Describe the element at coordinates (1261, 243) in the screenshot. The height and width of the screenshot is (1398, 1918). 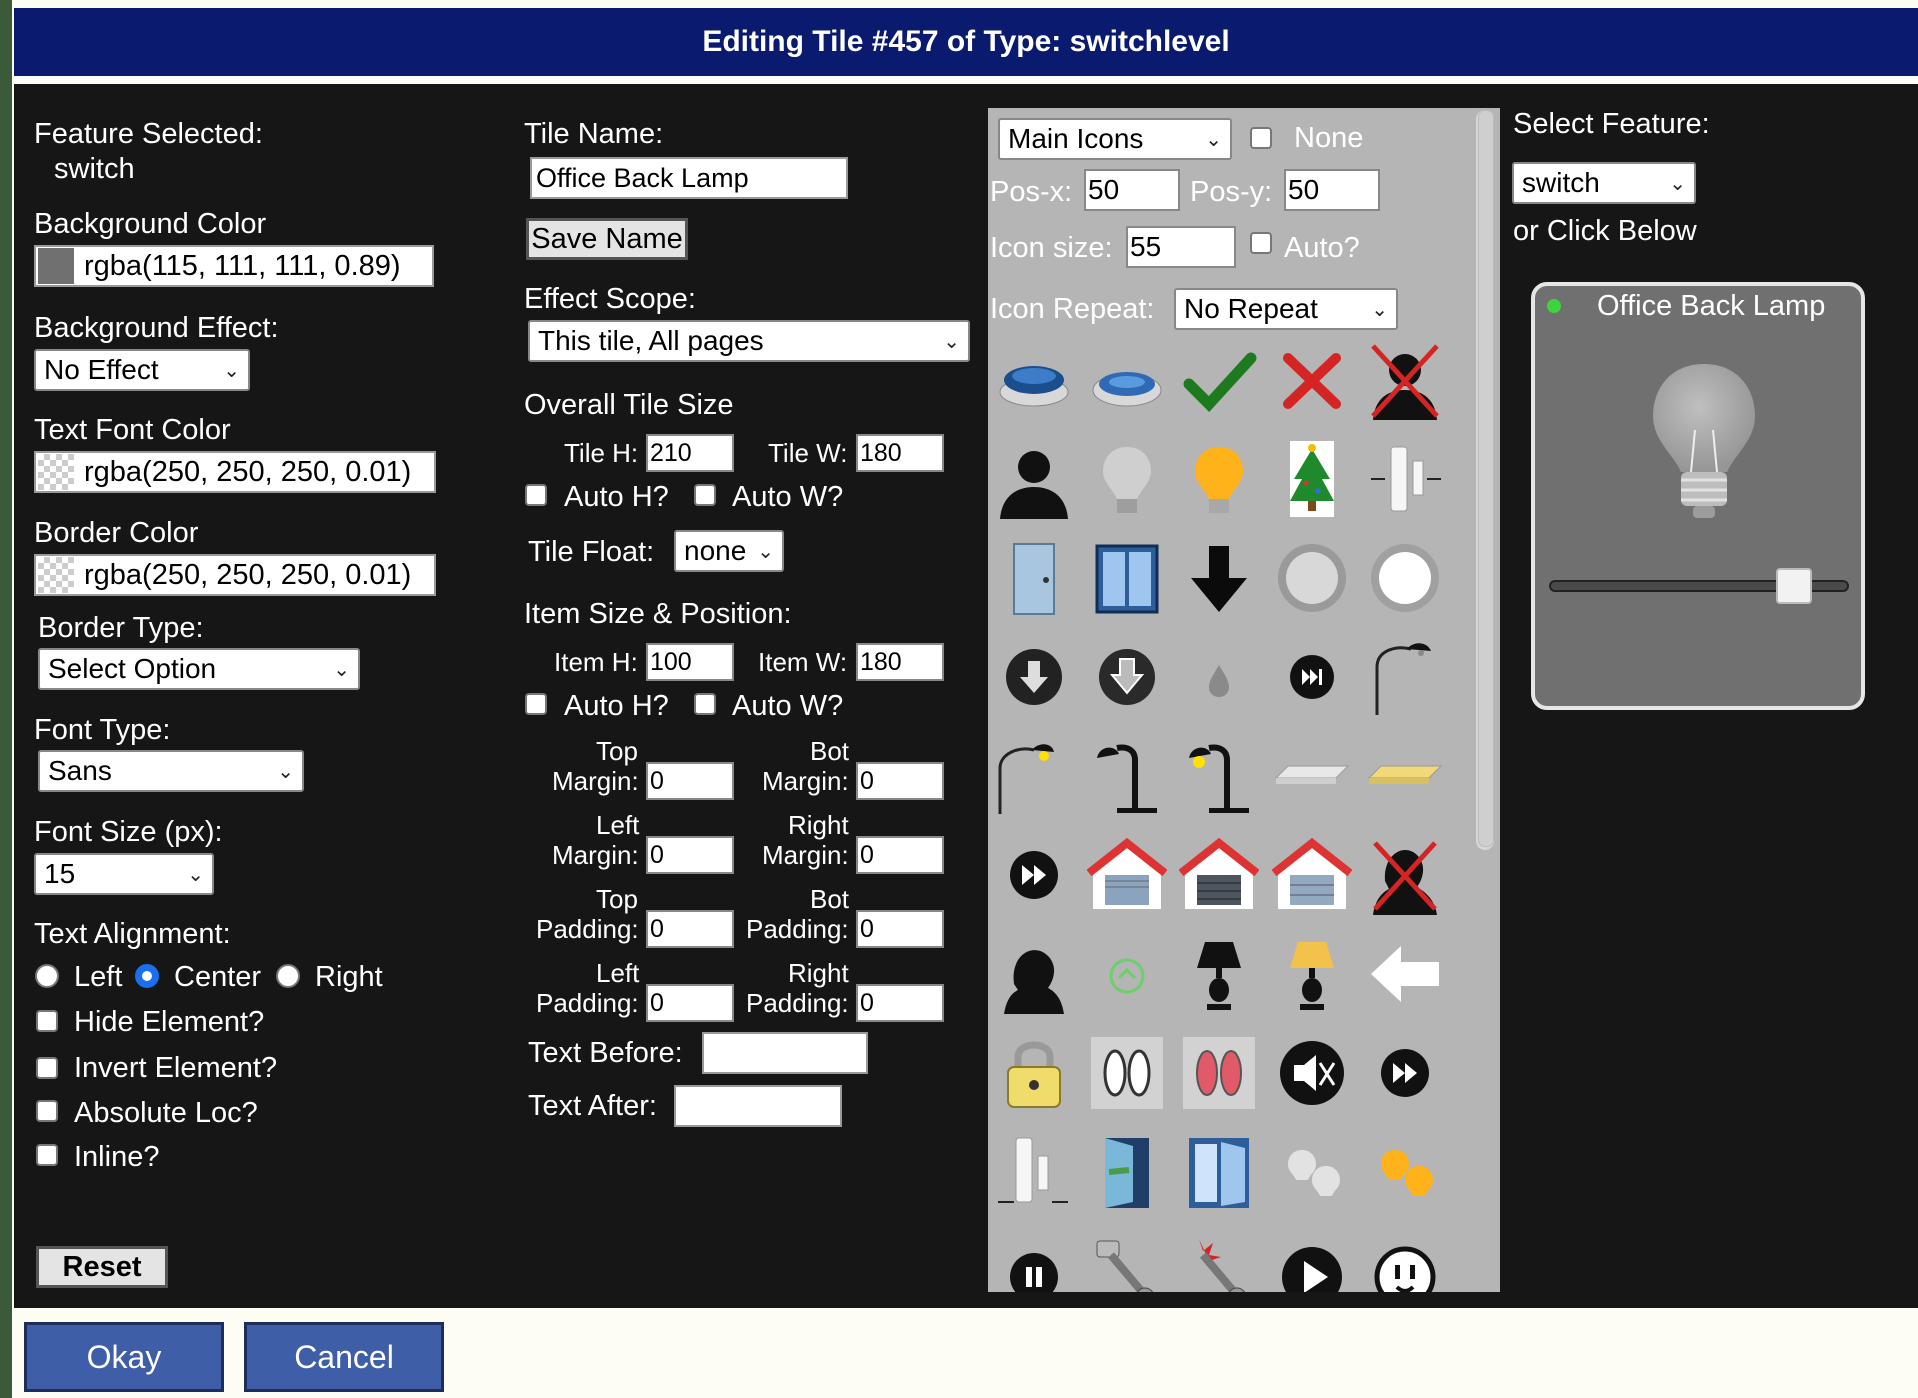
I see `icon-auto-checkbox` at that location.